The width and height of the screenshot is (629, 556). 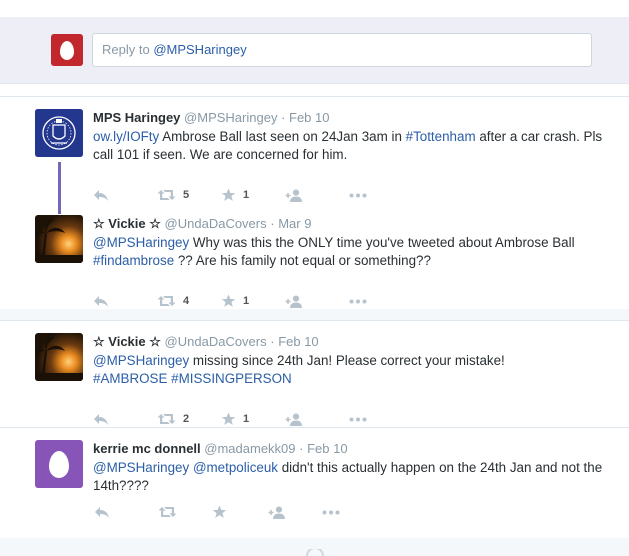 I want to click on display-name: kerrie mc donnell, so click(x=147, y=448).